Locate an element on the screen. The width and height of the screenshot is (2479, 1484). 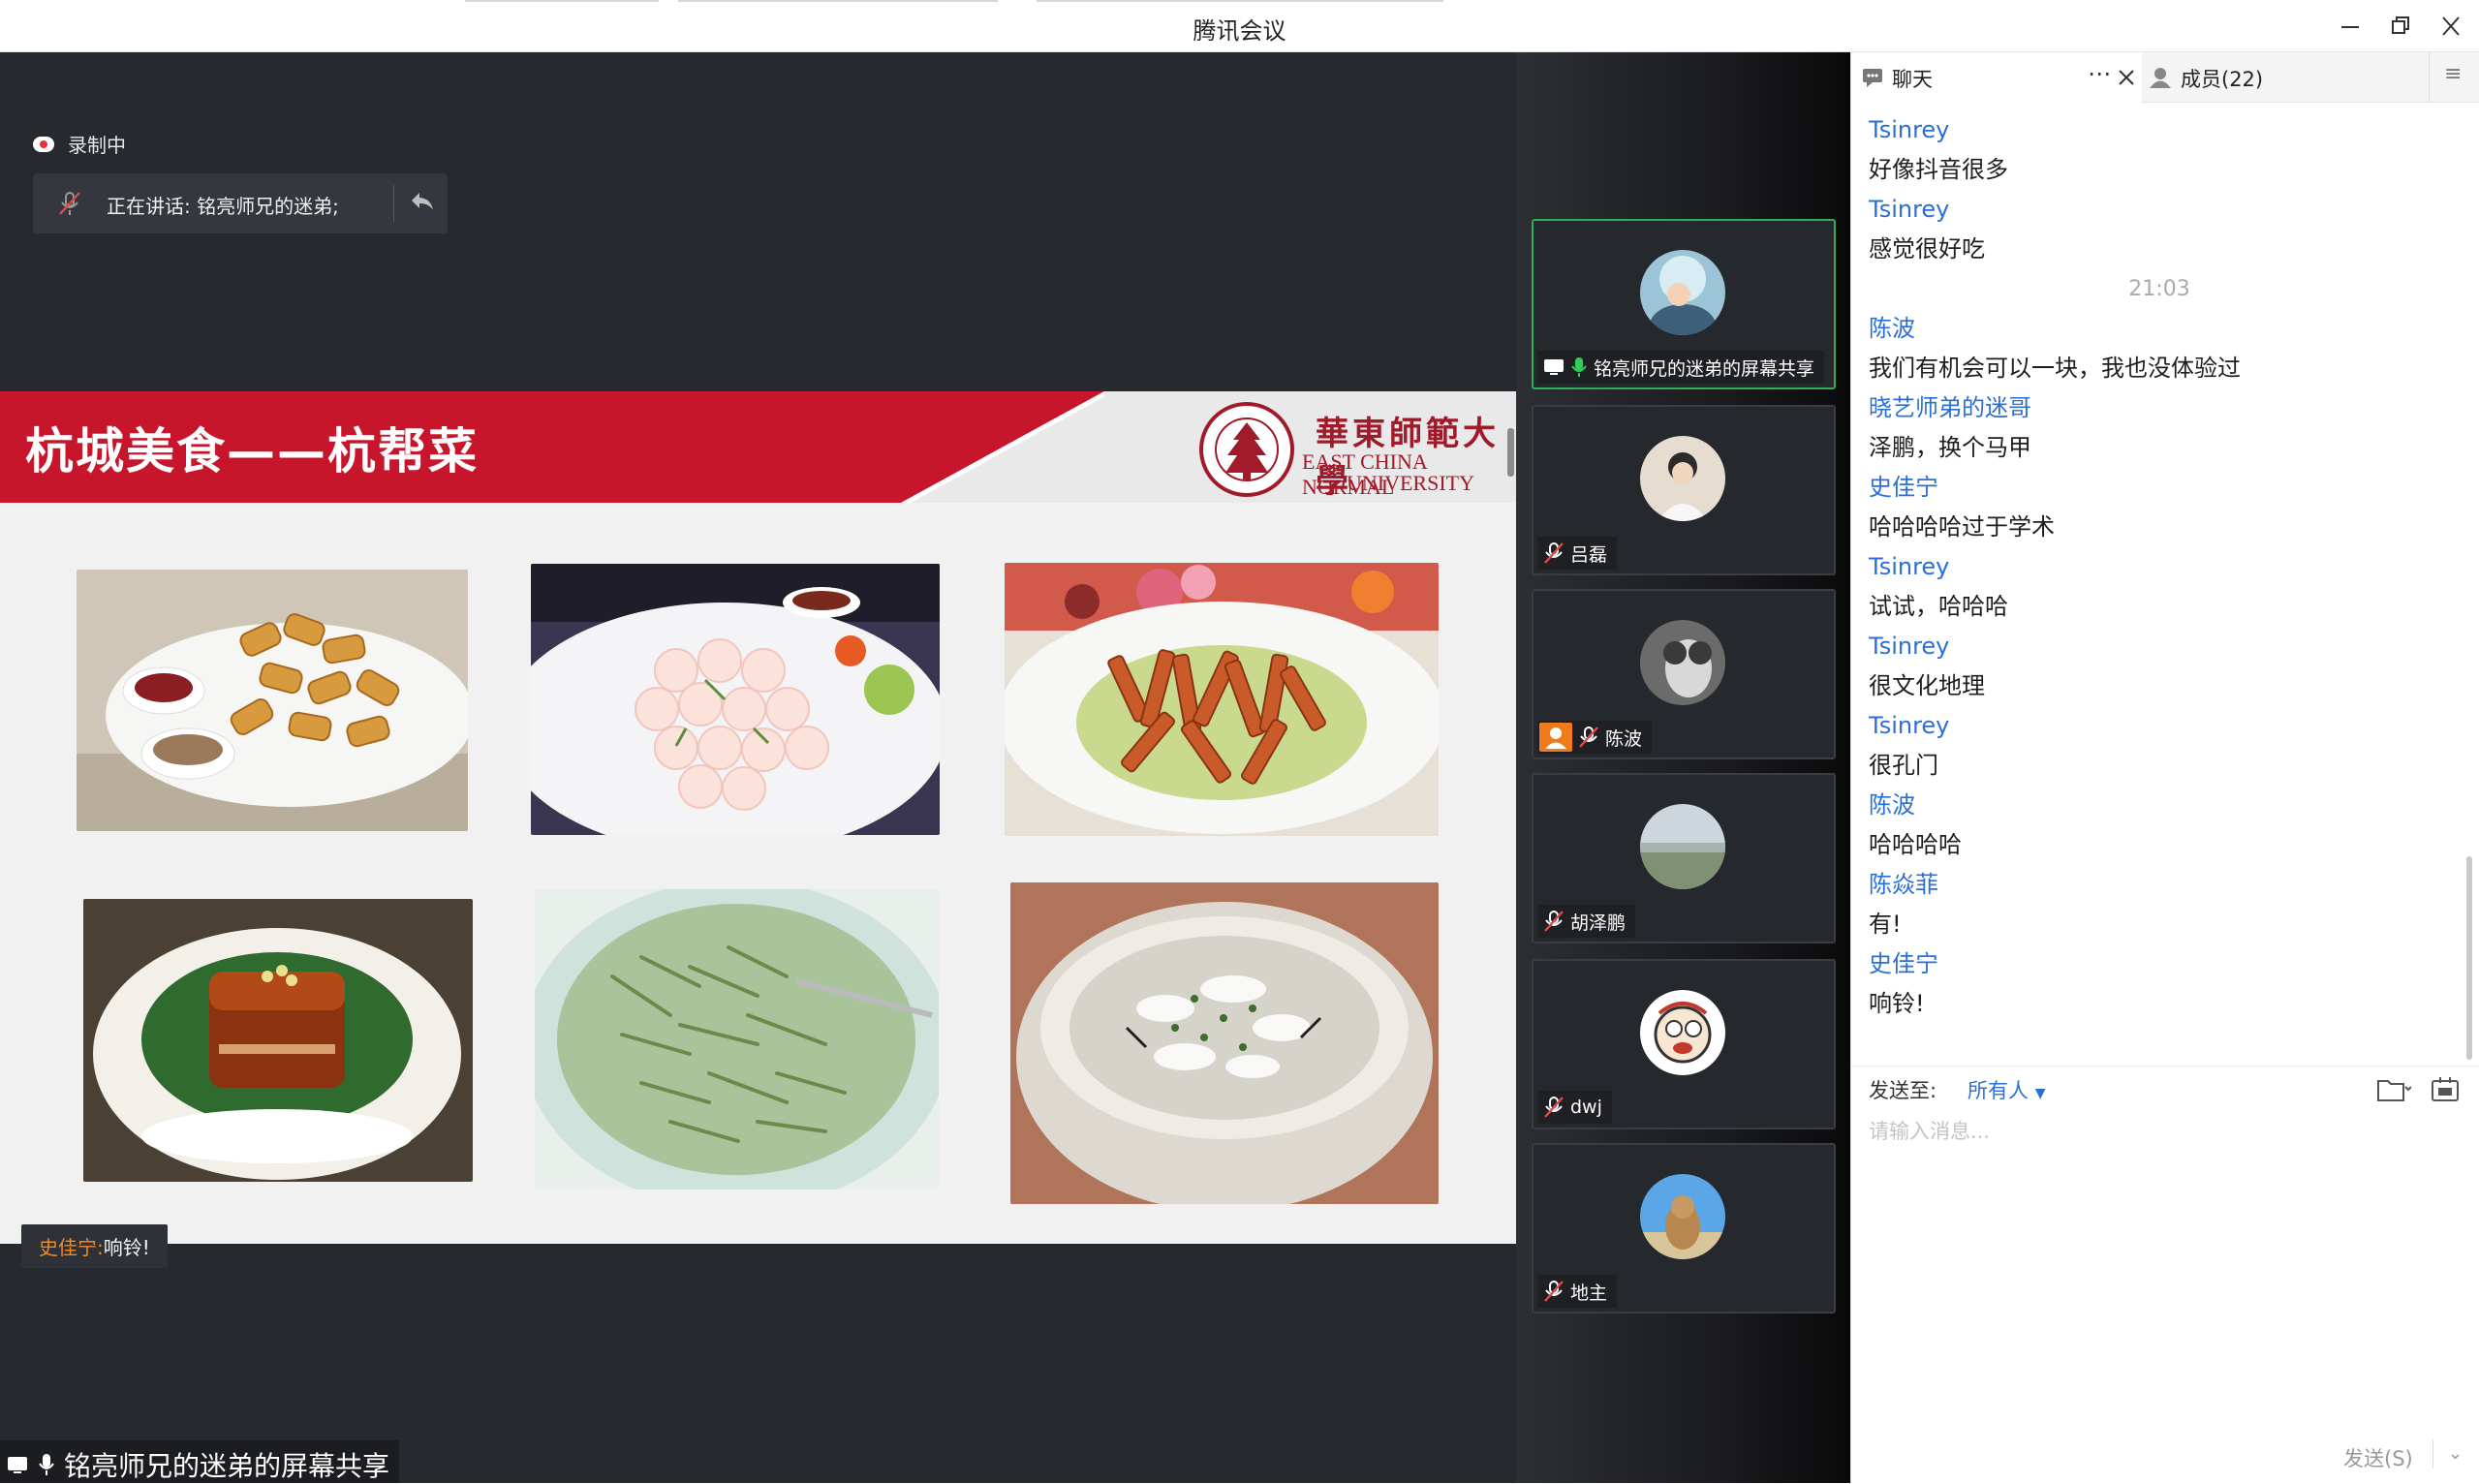
message-text: 哈哈哈哈 is located at coordinates (1915, 844).